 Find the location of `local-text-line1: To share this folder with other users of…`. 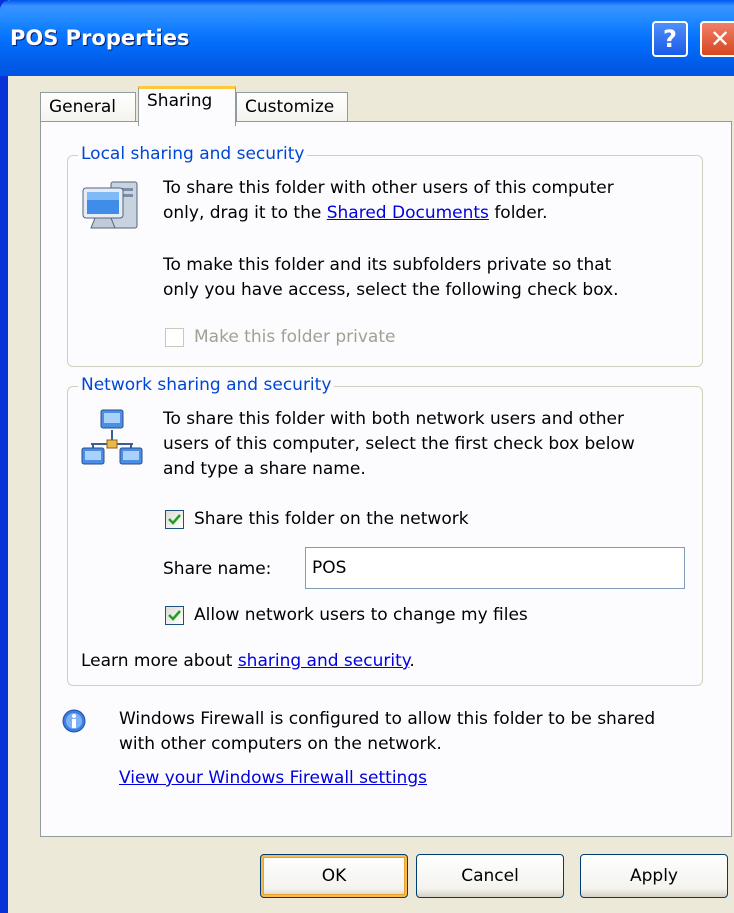

local-text-line1: To share this folder with other users of… is located at coordinates (388, 188).